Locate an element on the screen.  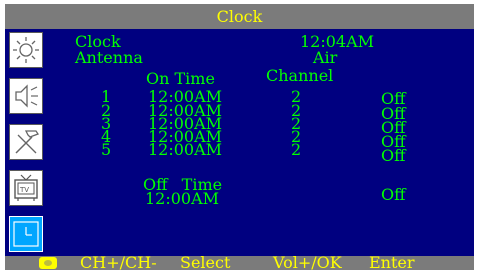
channel-header: Channel is located at coordinates (300, 75).